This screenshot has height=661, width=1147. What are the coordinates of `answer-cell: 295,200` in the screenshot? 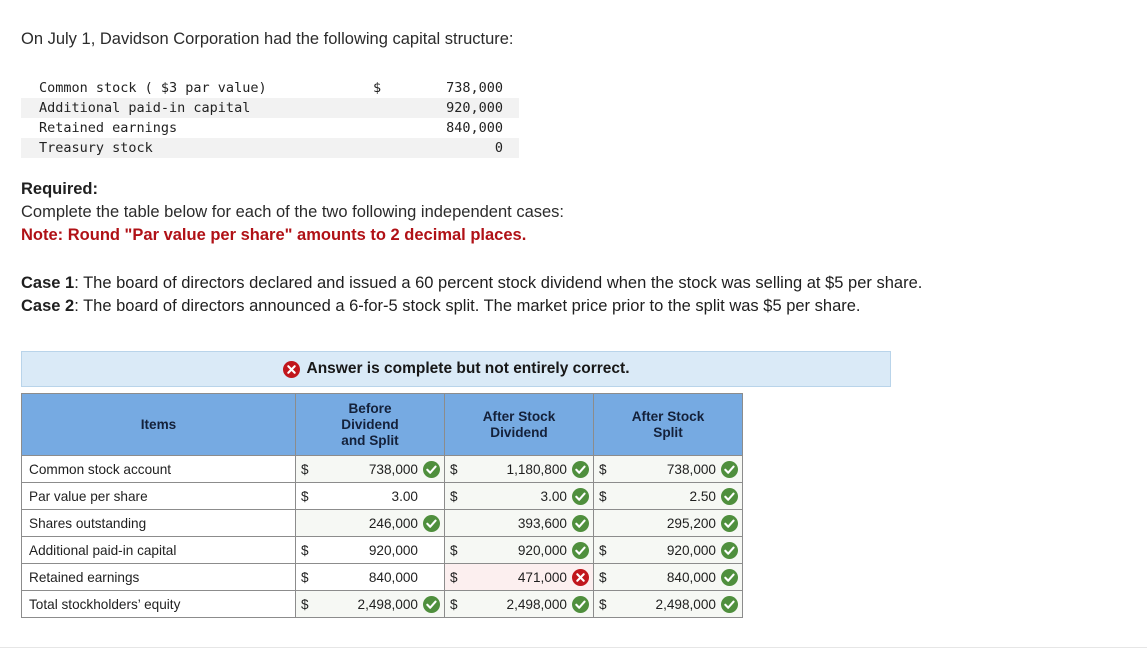 It's located at (668, 523).